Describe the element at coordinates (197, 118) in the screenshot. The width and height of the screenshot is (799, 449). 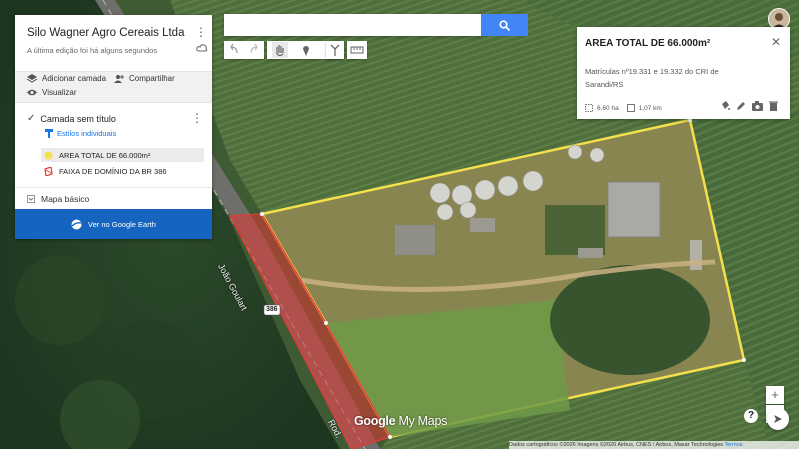
I see `layer-options-kebab-icon: ⋮` at that location.